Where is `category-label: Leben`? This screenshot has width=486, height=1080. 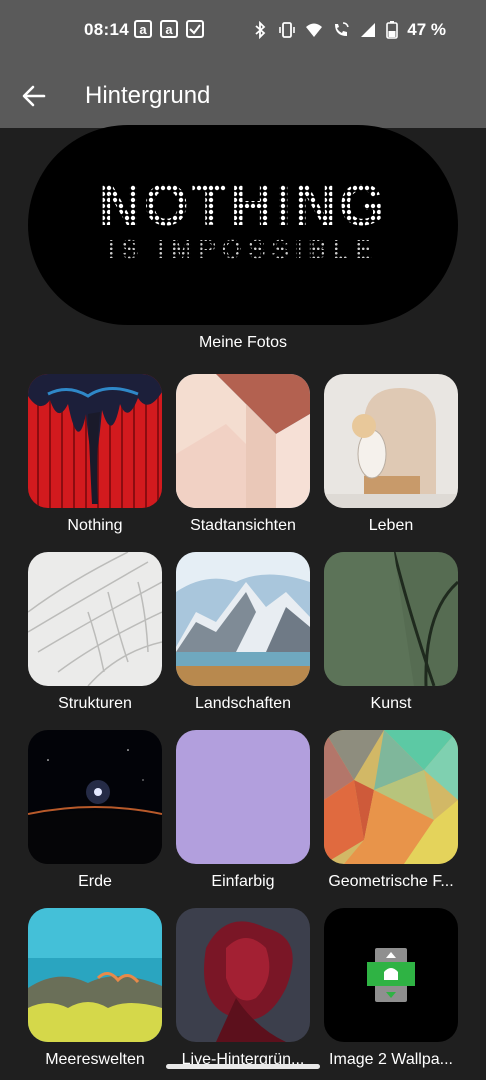
category-label: Leben is located at coordinates (391, 525).